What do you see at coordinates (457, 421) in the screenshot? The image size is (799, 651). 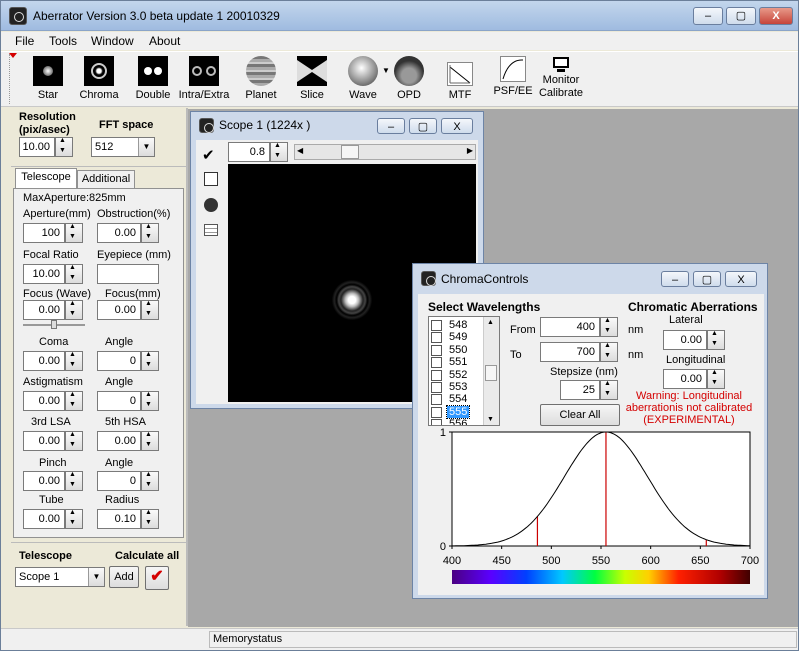 I see `wavelength-item: 556` at bounding box center [457, 421].